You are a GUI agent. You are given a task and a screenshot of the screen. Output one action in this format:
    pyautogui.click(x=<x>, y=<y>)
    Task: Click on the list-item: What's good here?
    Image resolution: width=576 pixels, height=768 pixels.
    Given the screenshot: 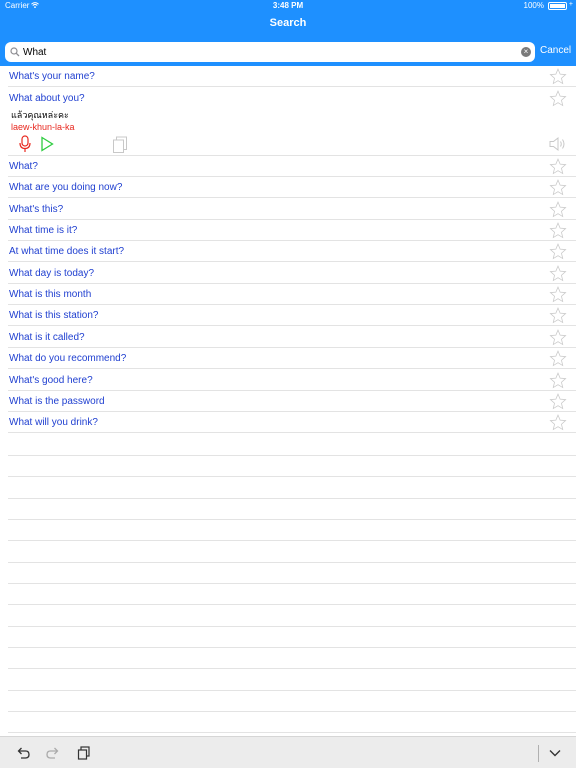 What is the action you would take?
    pyautogui.click(x=288, y=380)
    